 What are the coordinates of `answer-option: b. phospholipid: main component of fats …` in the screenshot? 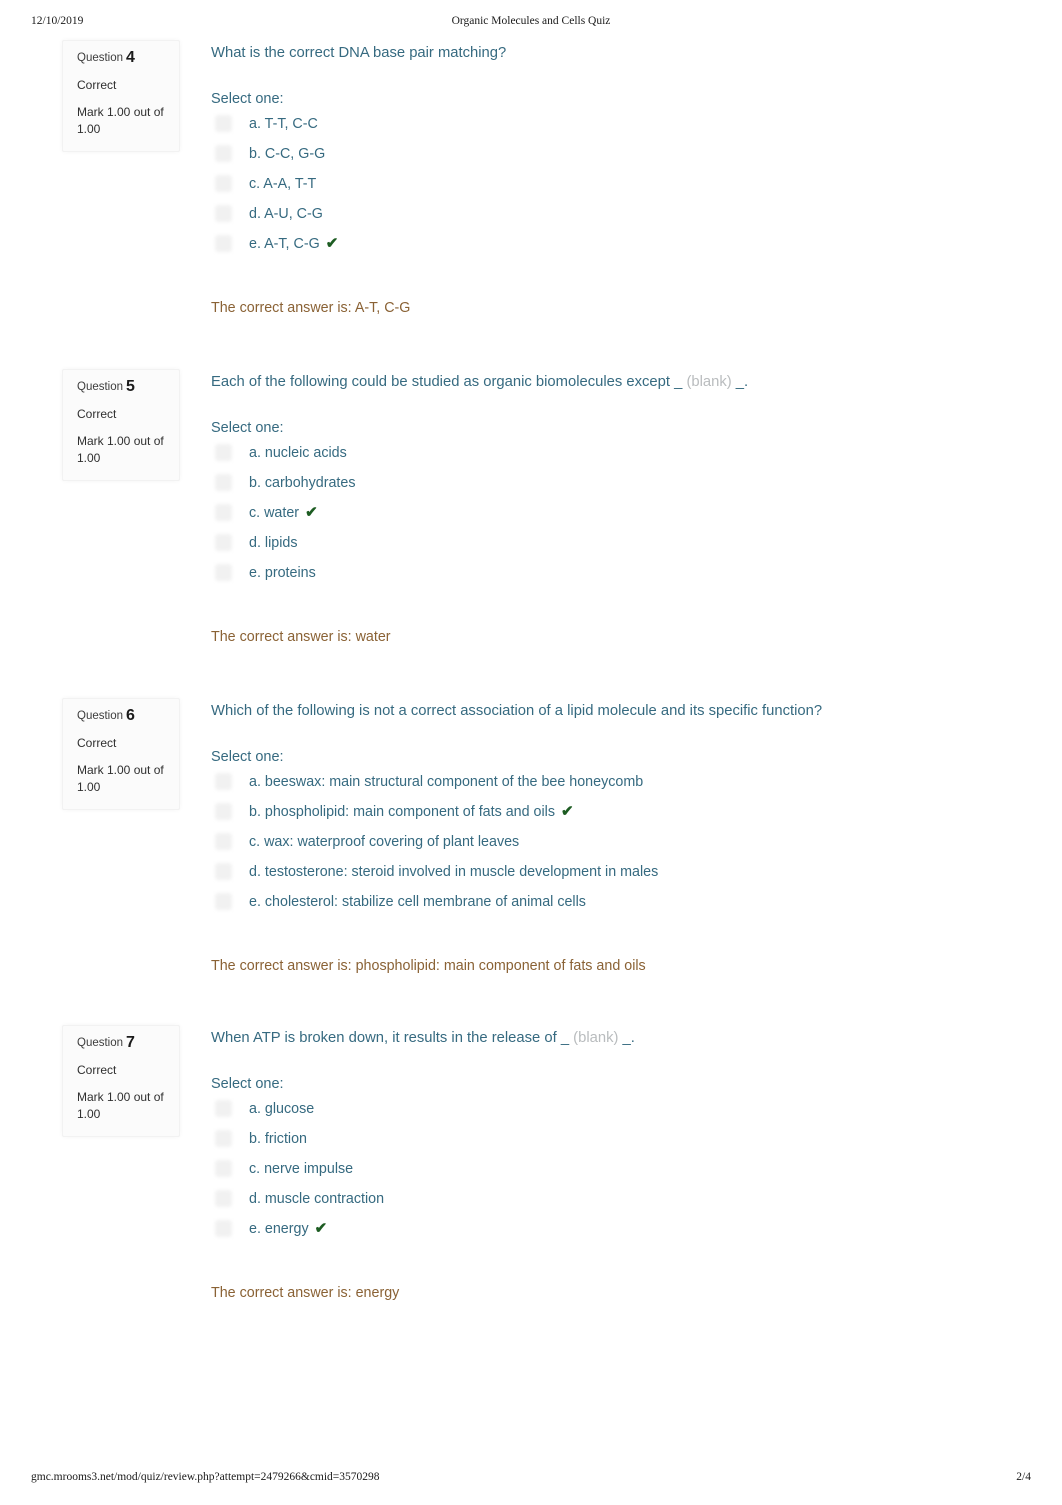 It's located at (611, 812).